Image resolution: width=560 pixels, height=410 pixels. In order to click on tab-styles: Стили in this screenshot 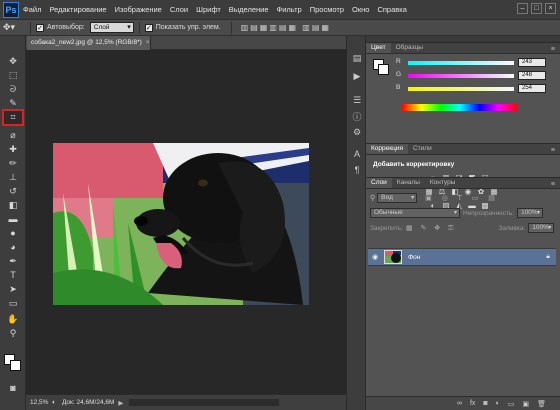, I will do `click(422, 149)`.